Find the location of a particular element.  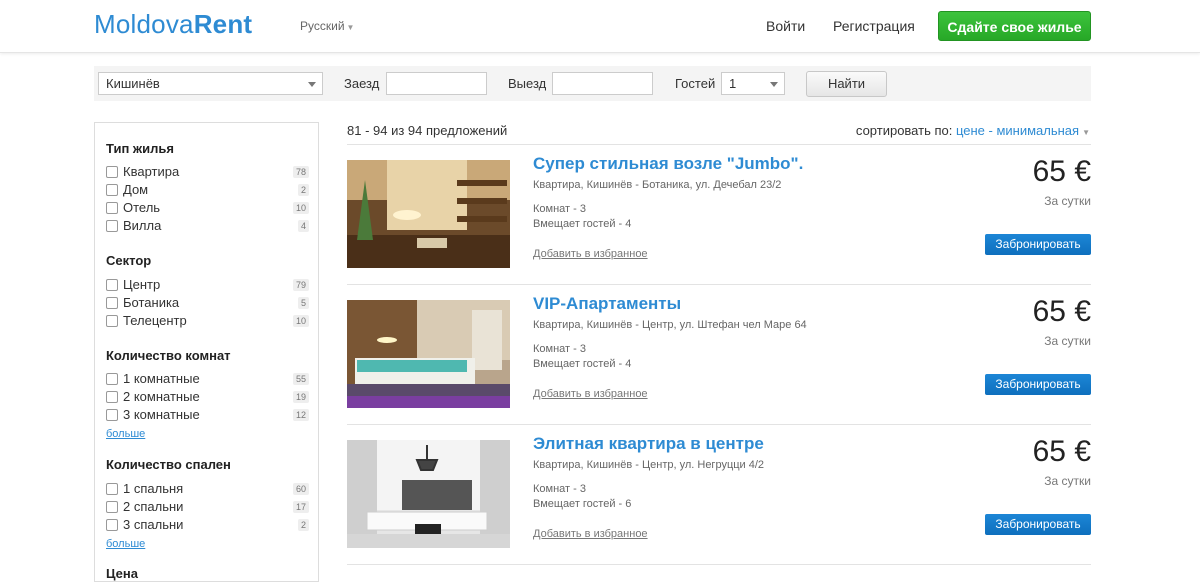

checkout-input is located at coordinates (602, 83).